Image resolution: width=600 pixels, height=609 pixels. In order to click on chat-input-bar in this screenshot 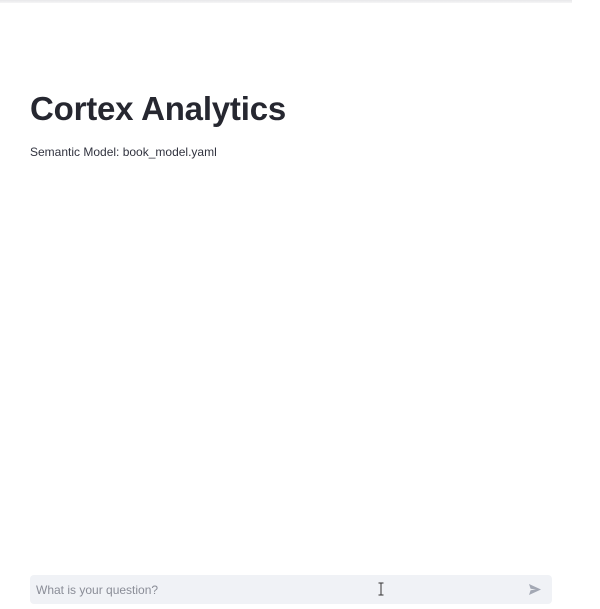, I will do `click(291, 589)`.